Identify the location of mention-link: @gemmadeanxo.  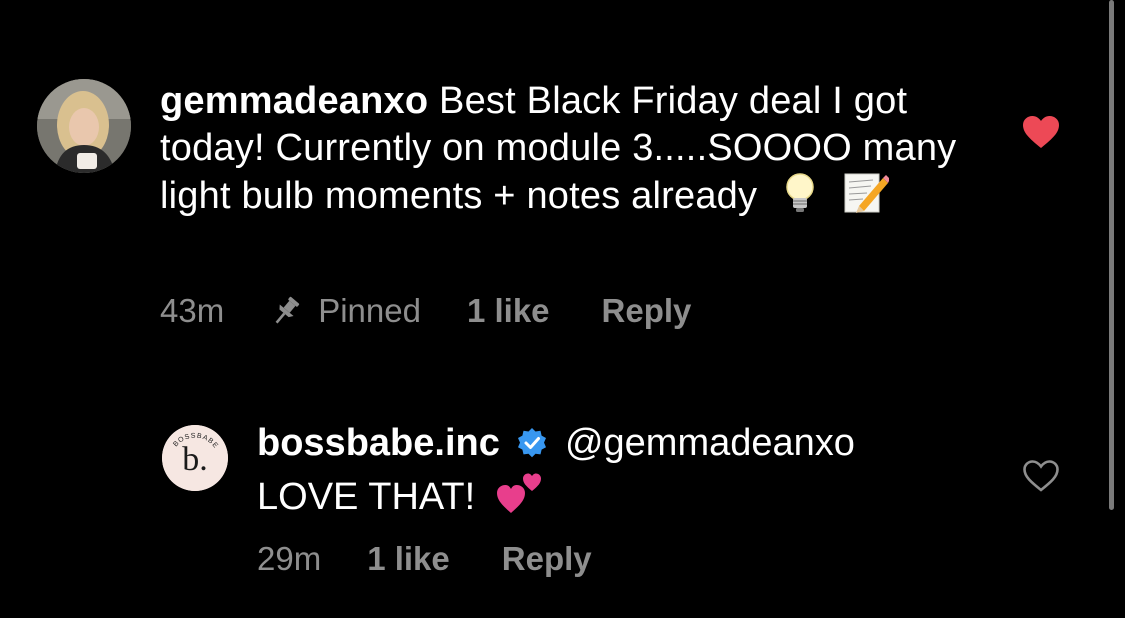
(710, 443).